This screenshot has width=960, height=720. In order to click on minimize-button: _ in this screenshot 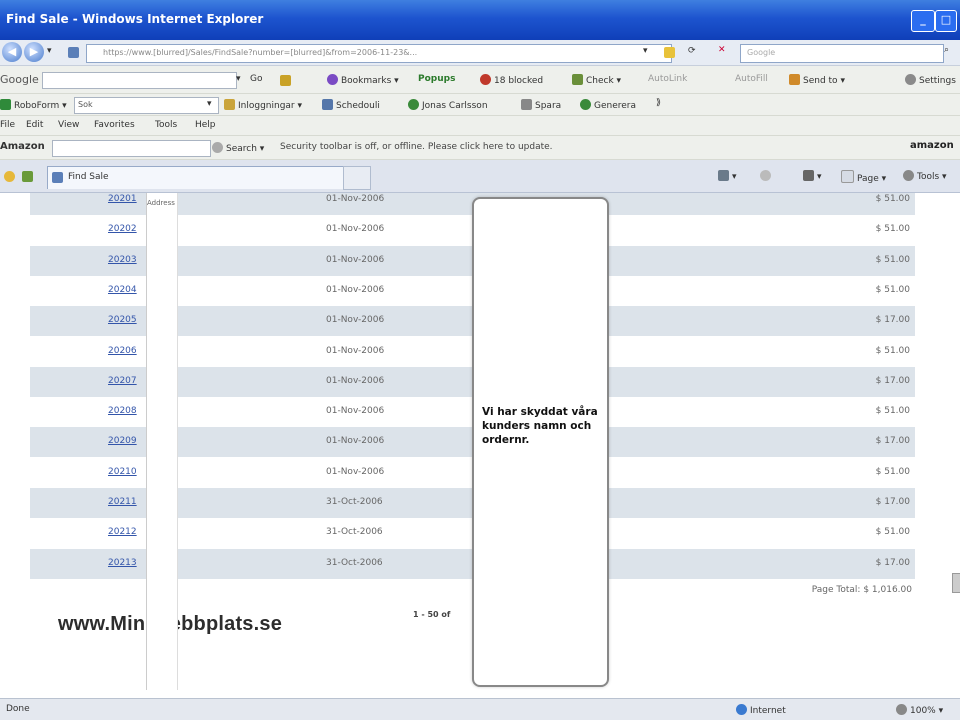, I will do `click(923, 21)`.